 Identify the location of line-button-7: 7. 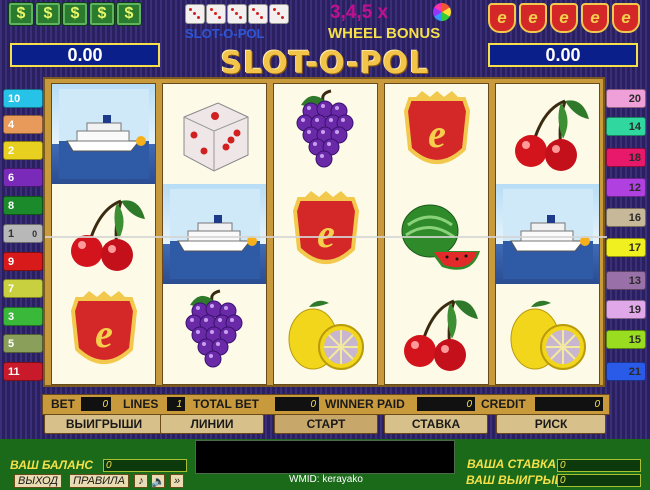
(23, 288).